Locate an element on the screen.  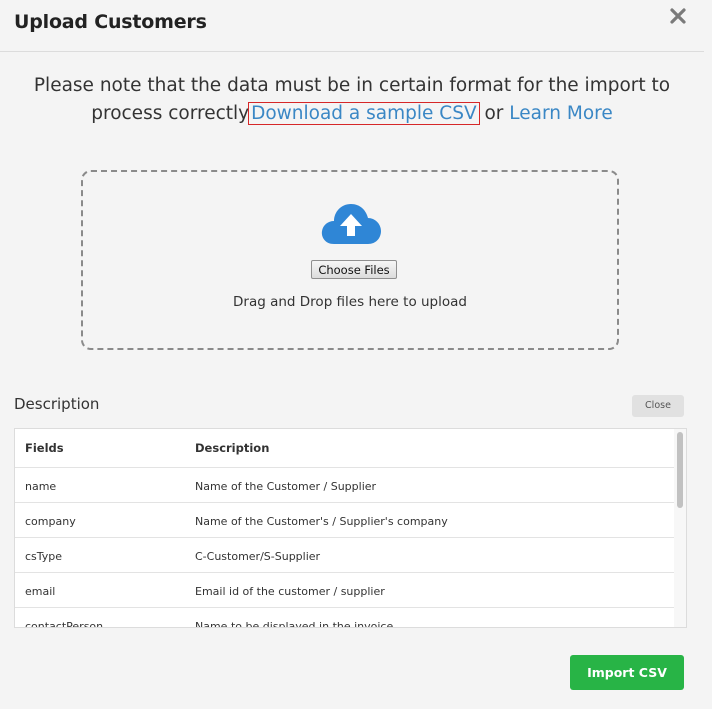
download-sample-csv-link: Download a sample CSV is located at coordinates (364, 113).